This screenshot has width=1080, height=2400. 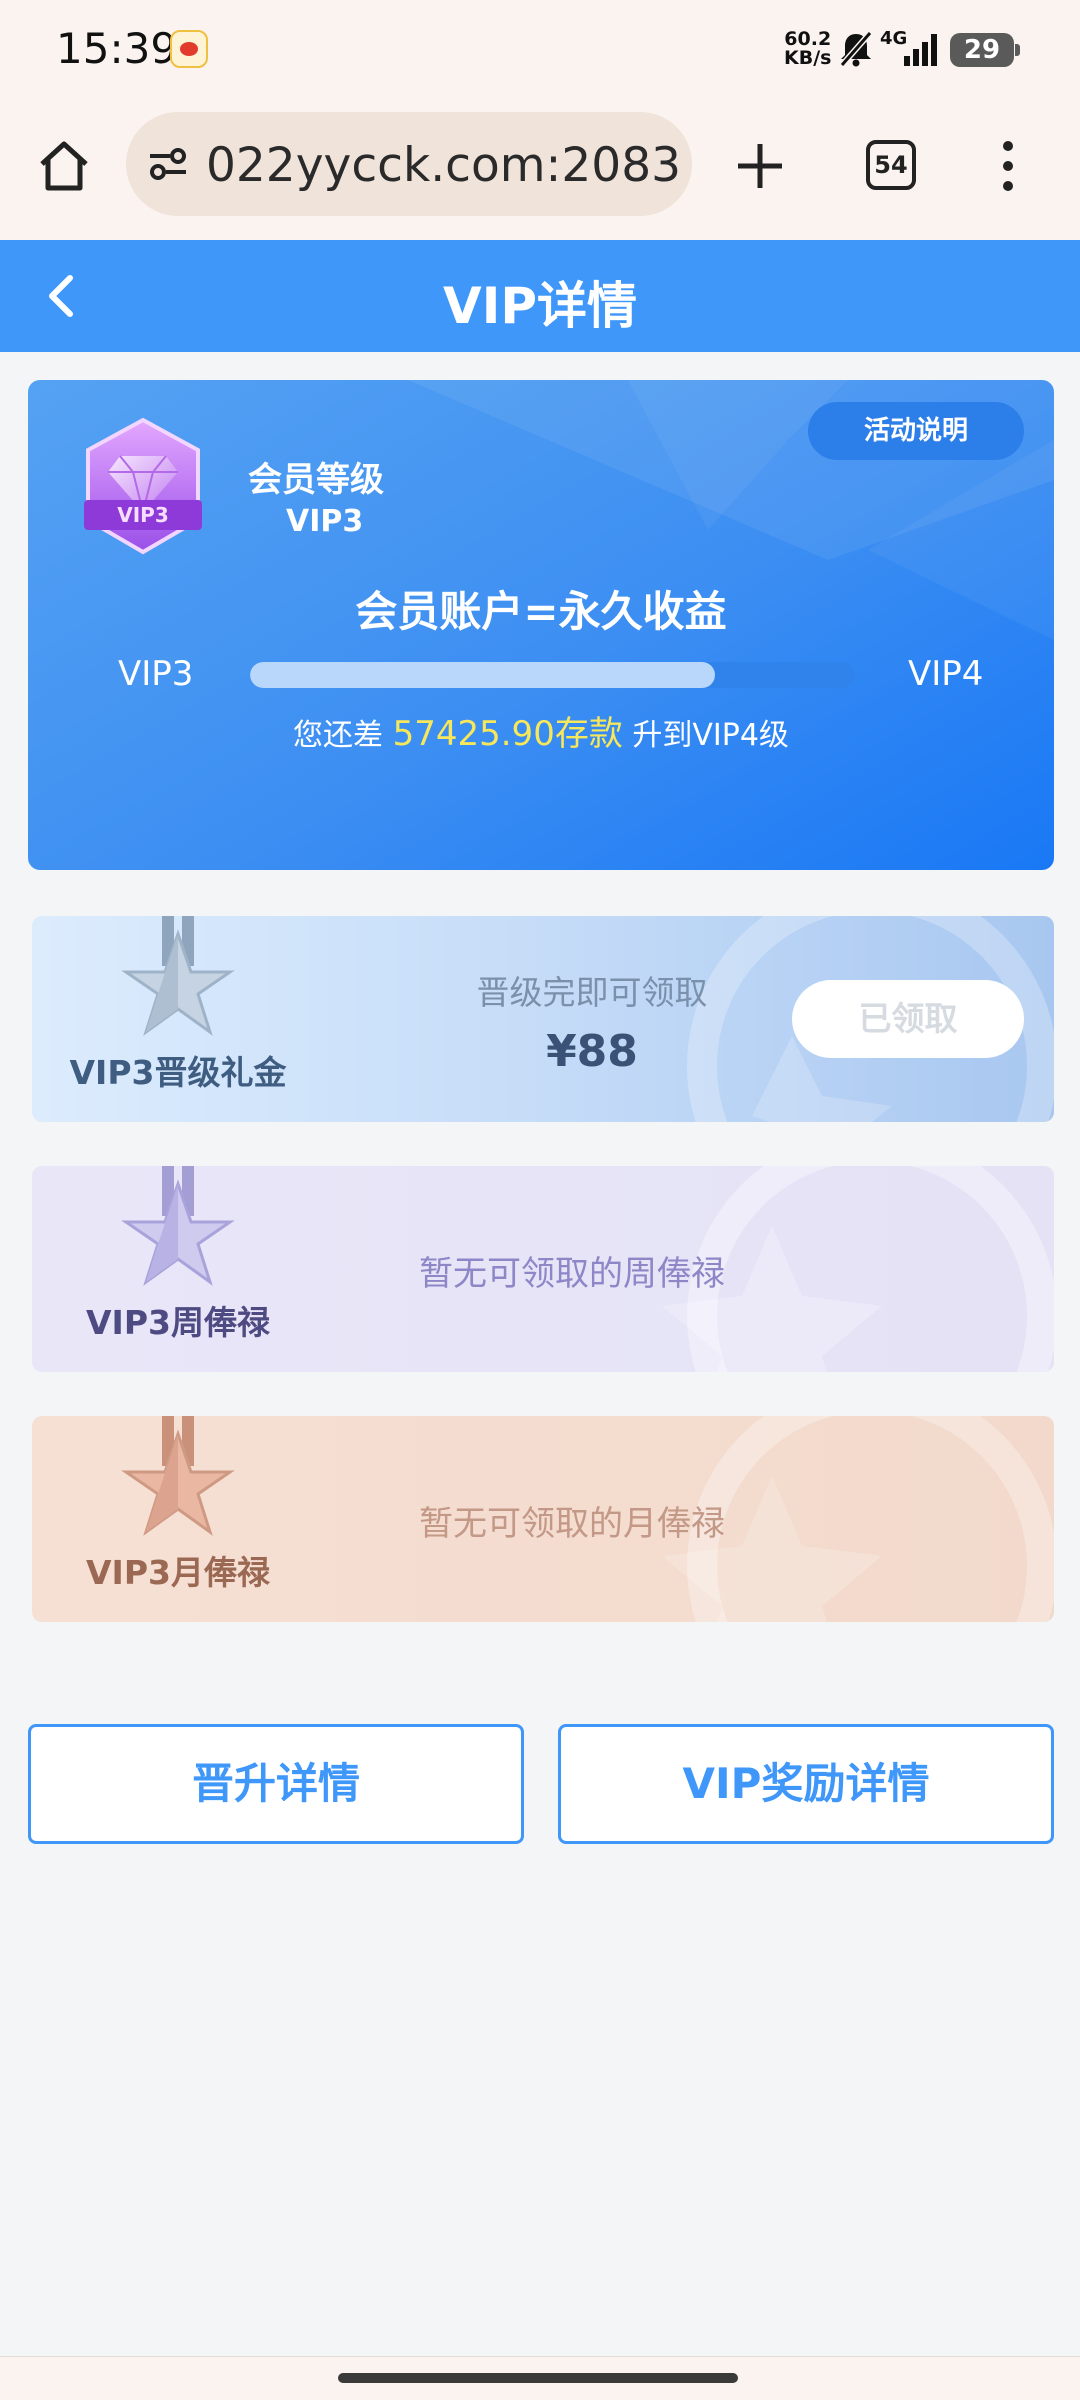 I want to click on upgrade-gift-amount: ¥88, so click(x=592, y=1051).